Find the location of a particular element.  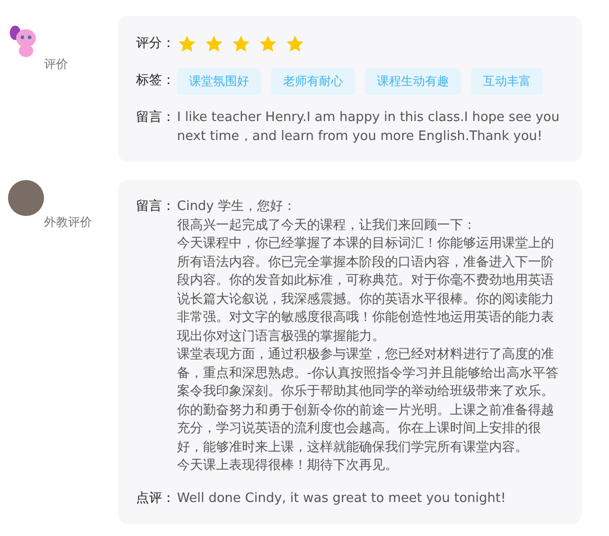

comment-text: Cindy 学生，您好： is located at coordinates (237, 207).